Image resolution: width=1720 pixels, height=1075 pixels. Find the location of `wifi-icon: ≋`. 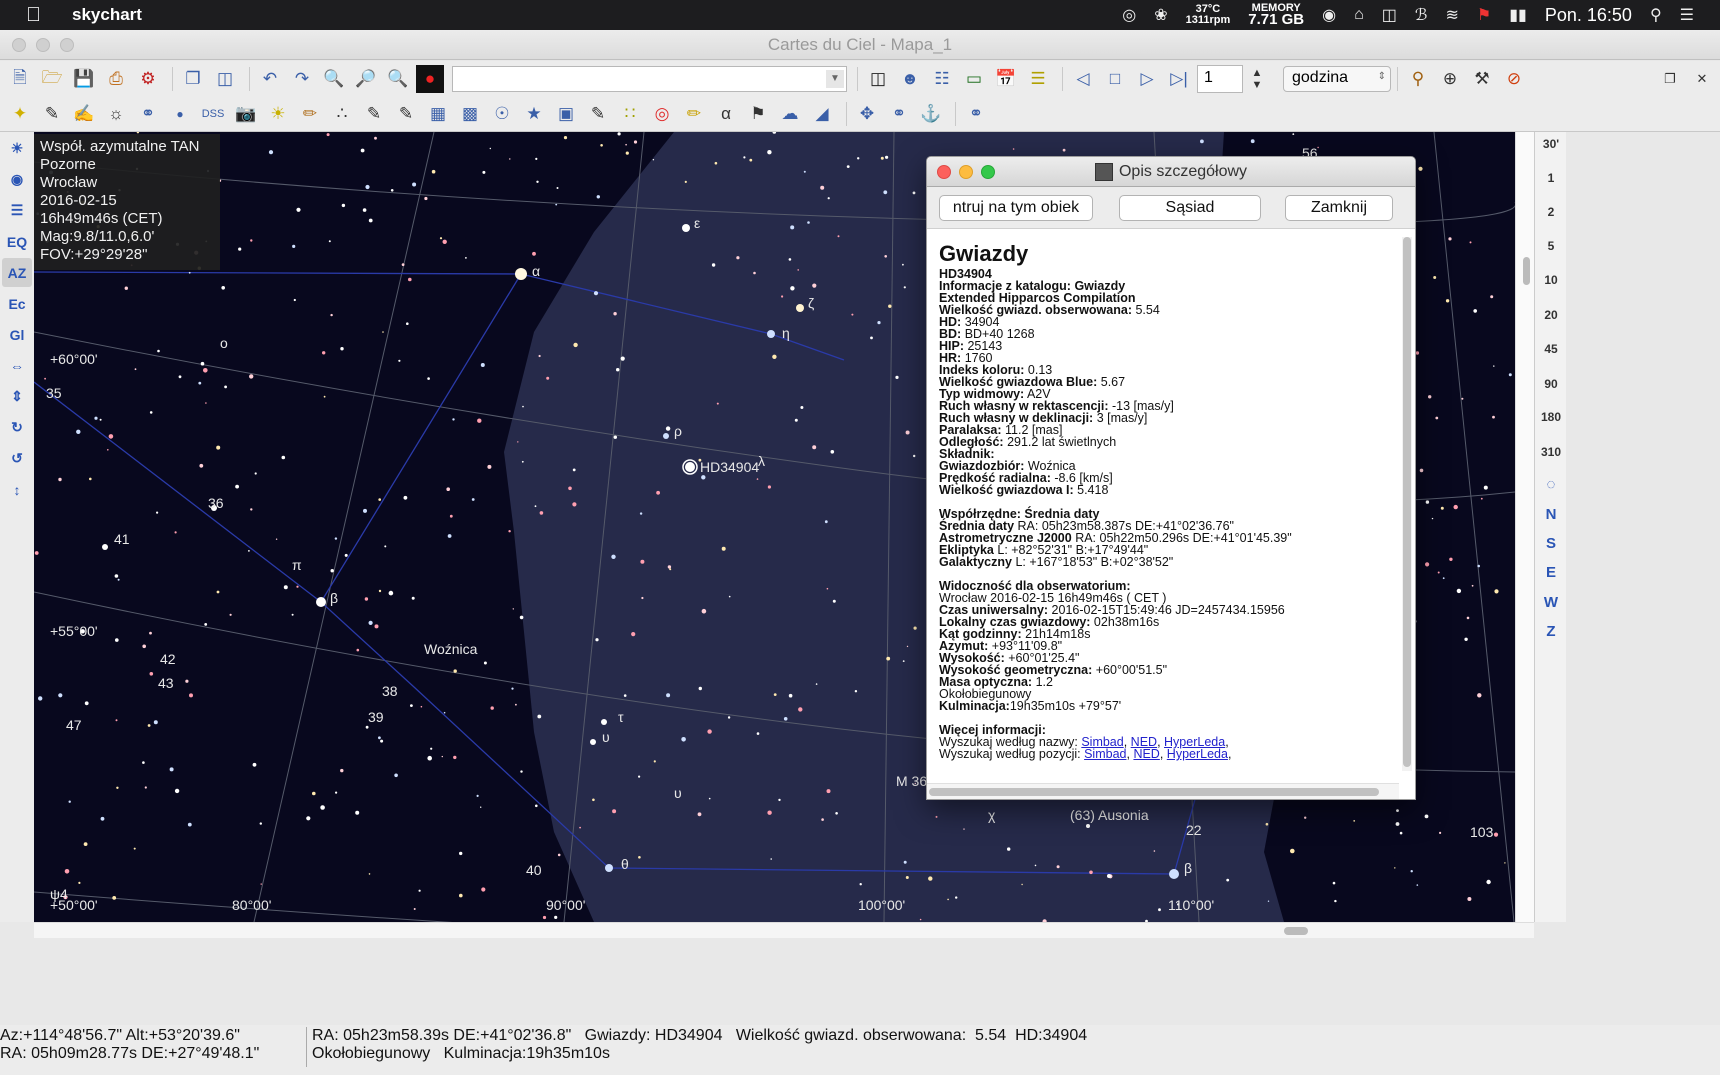

wifi-icon: ≋ is located at coordinates (1452, 15).